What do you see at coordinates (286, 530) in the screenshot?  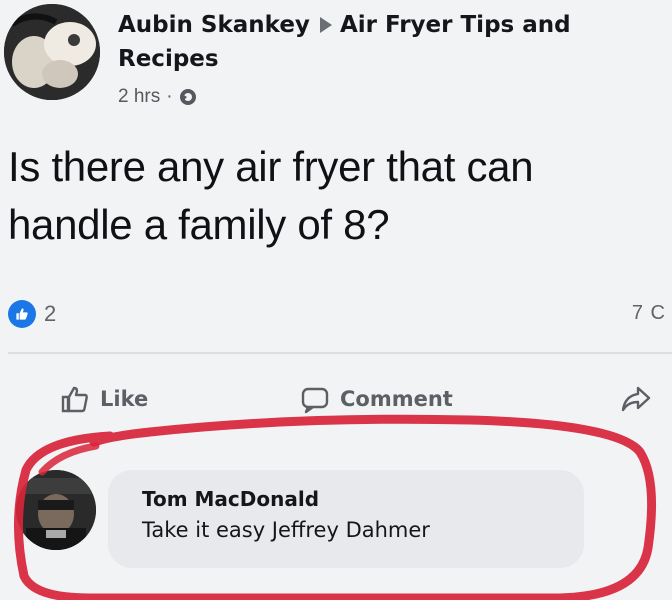 I see `comment-text: Take it easy Jeffrey Dahmer` at bounding box center [286, 530].